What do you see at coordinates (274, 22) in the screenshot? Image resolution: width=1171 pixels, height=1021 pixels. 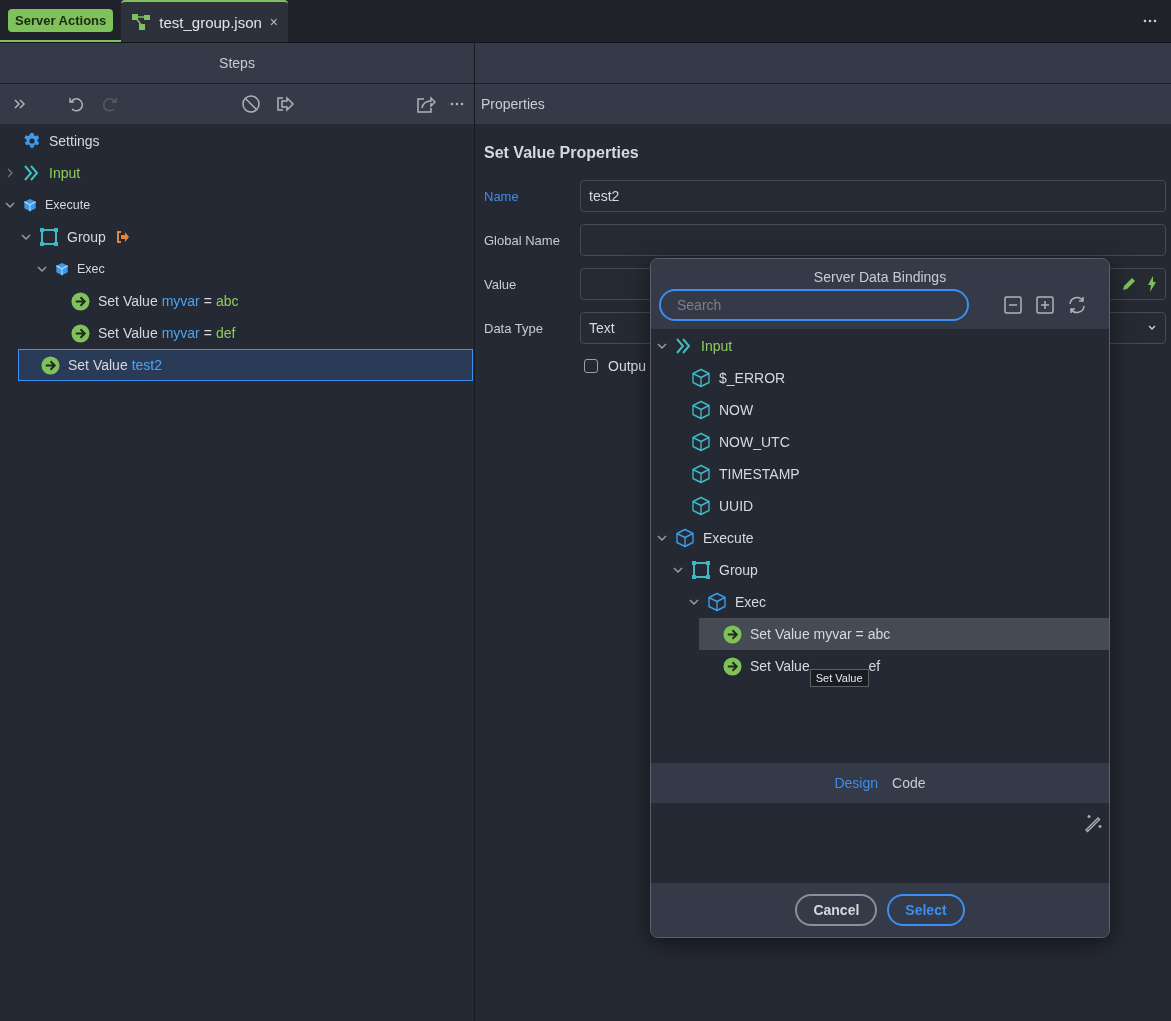 I see `close-button: ×` at bounding box center [274, 22].